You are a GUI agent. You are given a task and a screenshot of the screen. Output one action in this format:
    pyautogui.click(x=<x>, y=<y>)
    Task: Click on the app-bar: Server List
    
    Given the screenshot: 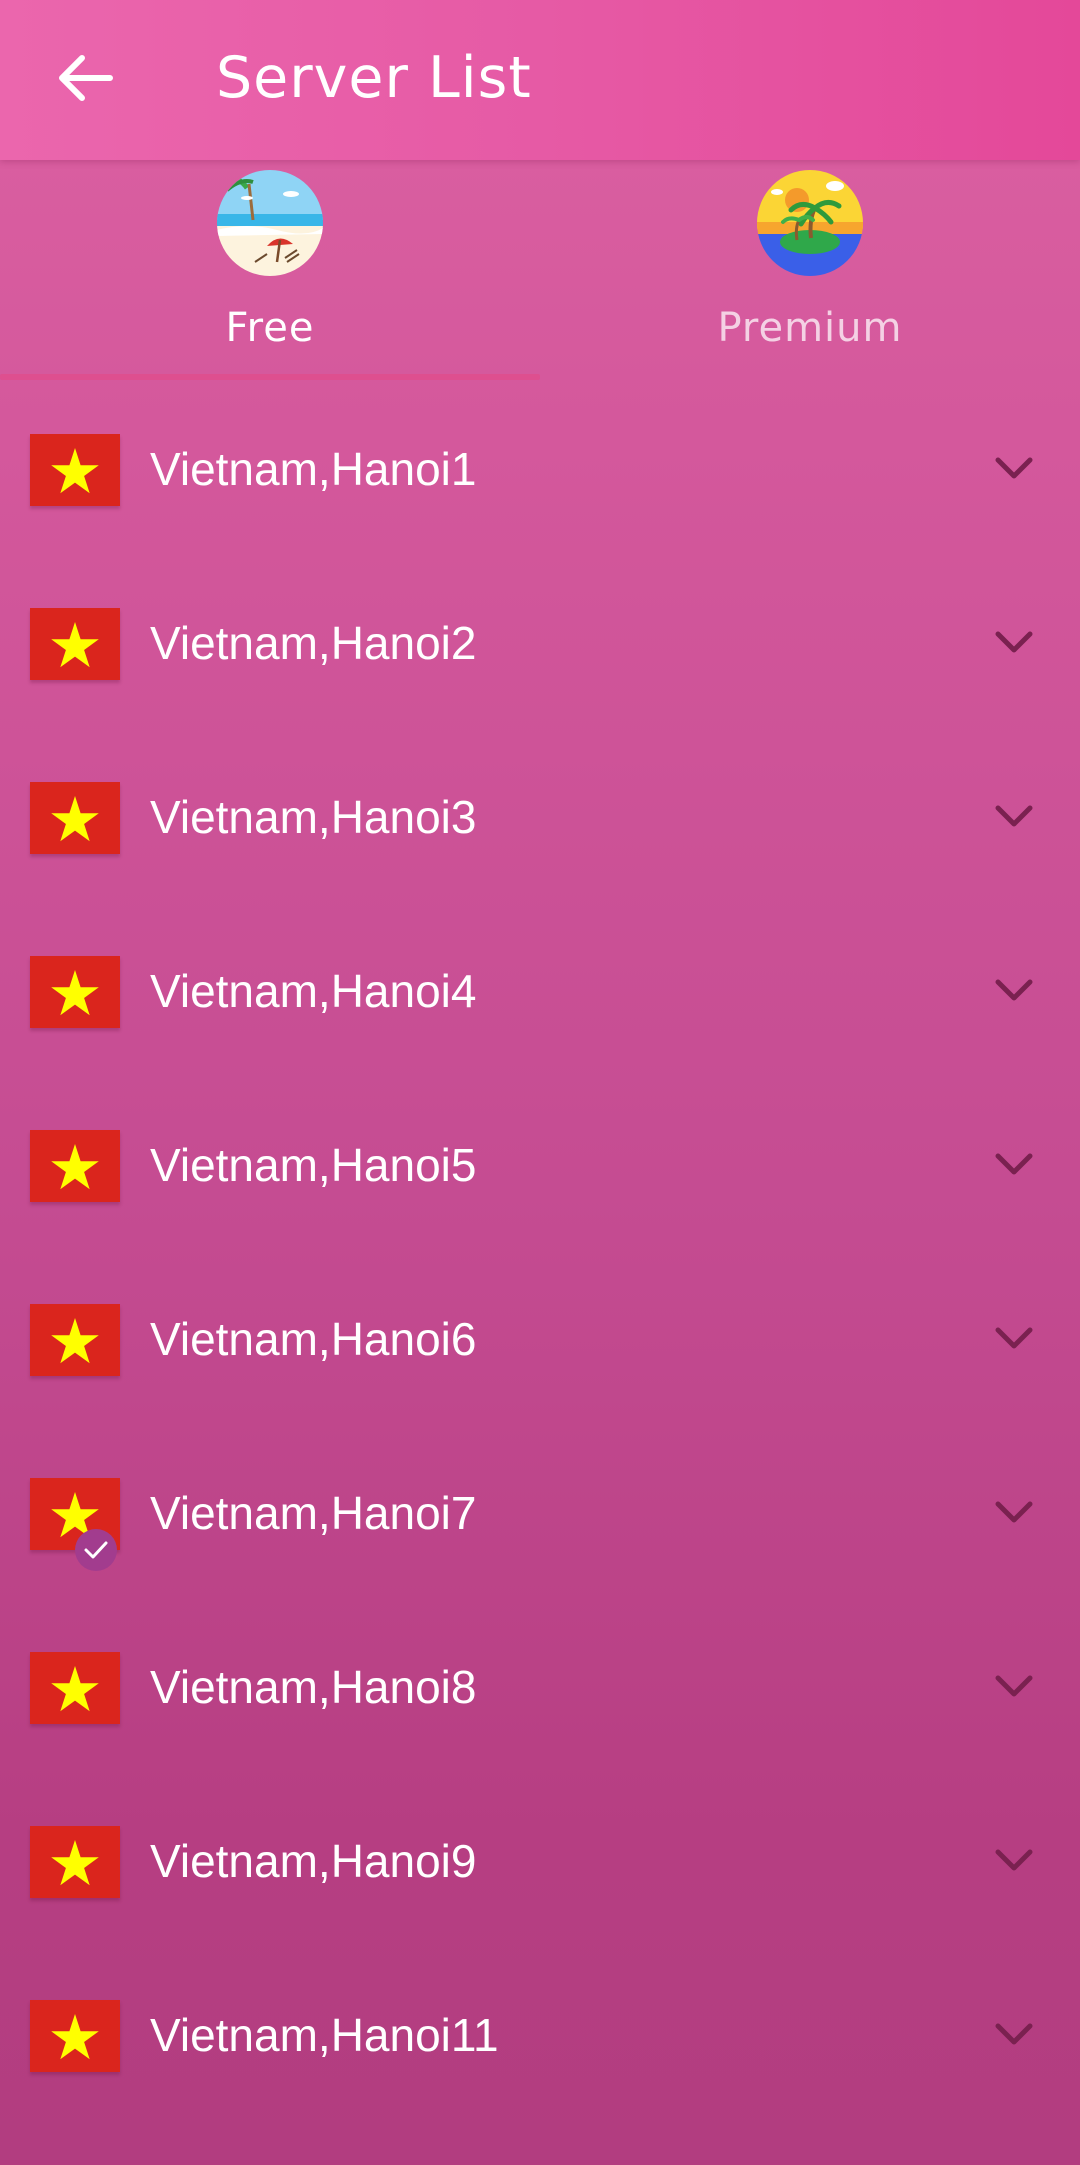 What is the action you would take?
    pyautogui.click(x=540, y=80)
    